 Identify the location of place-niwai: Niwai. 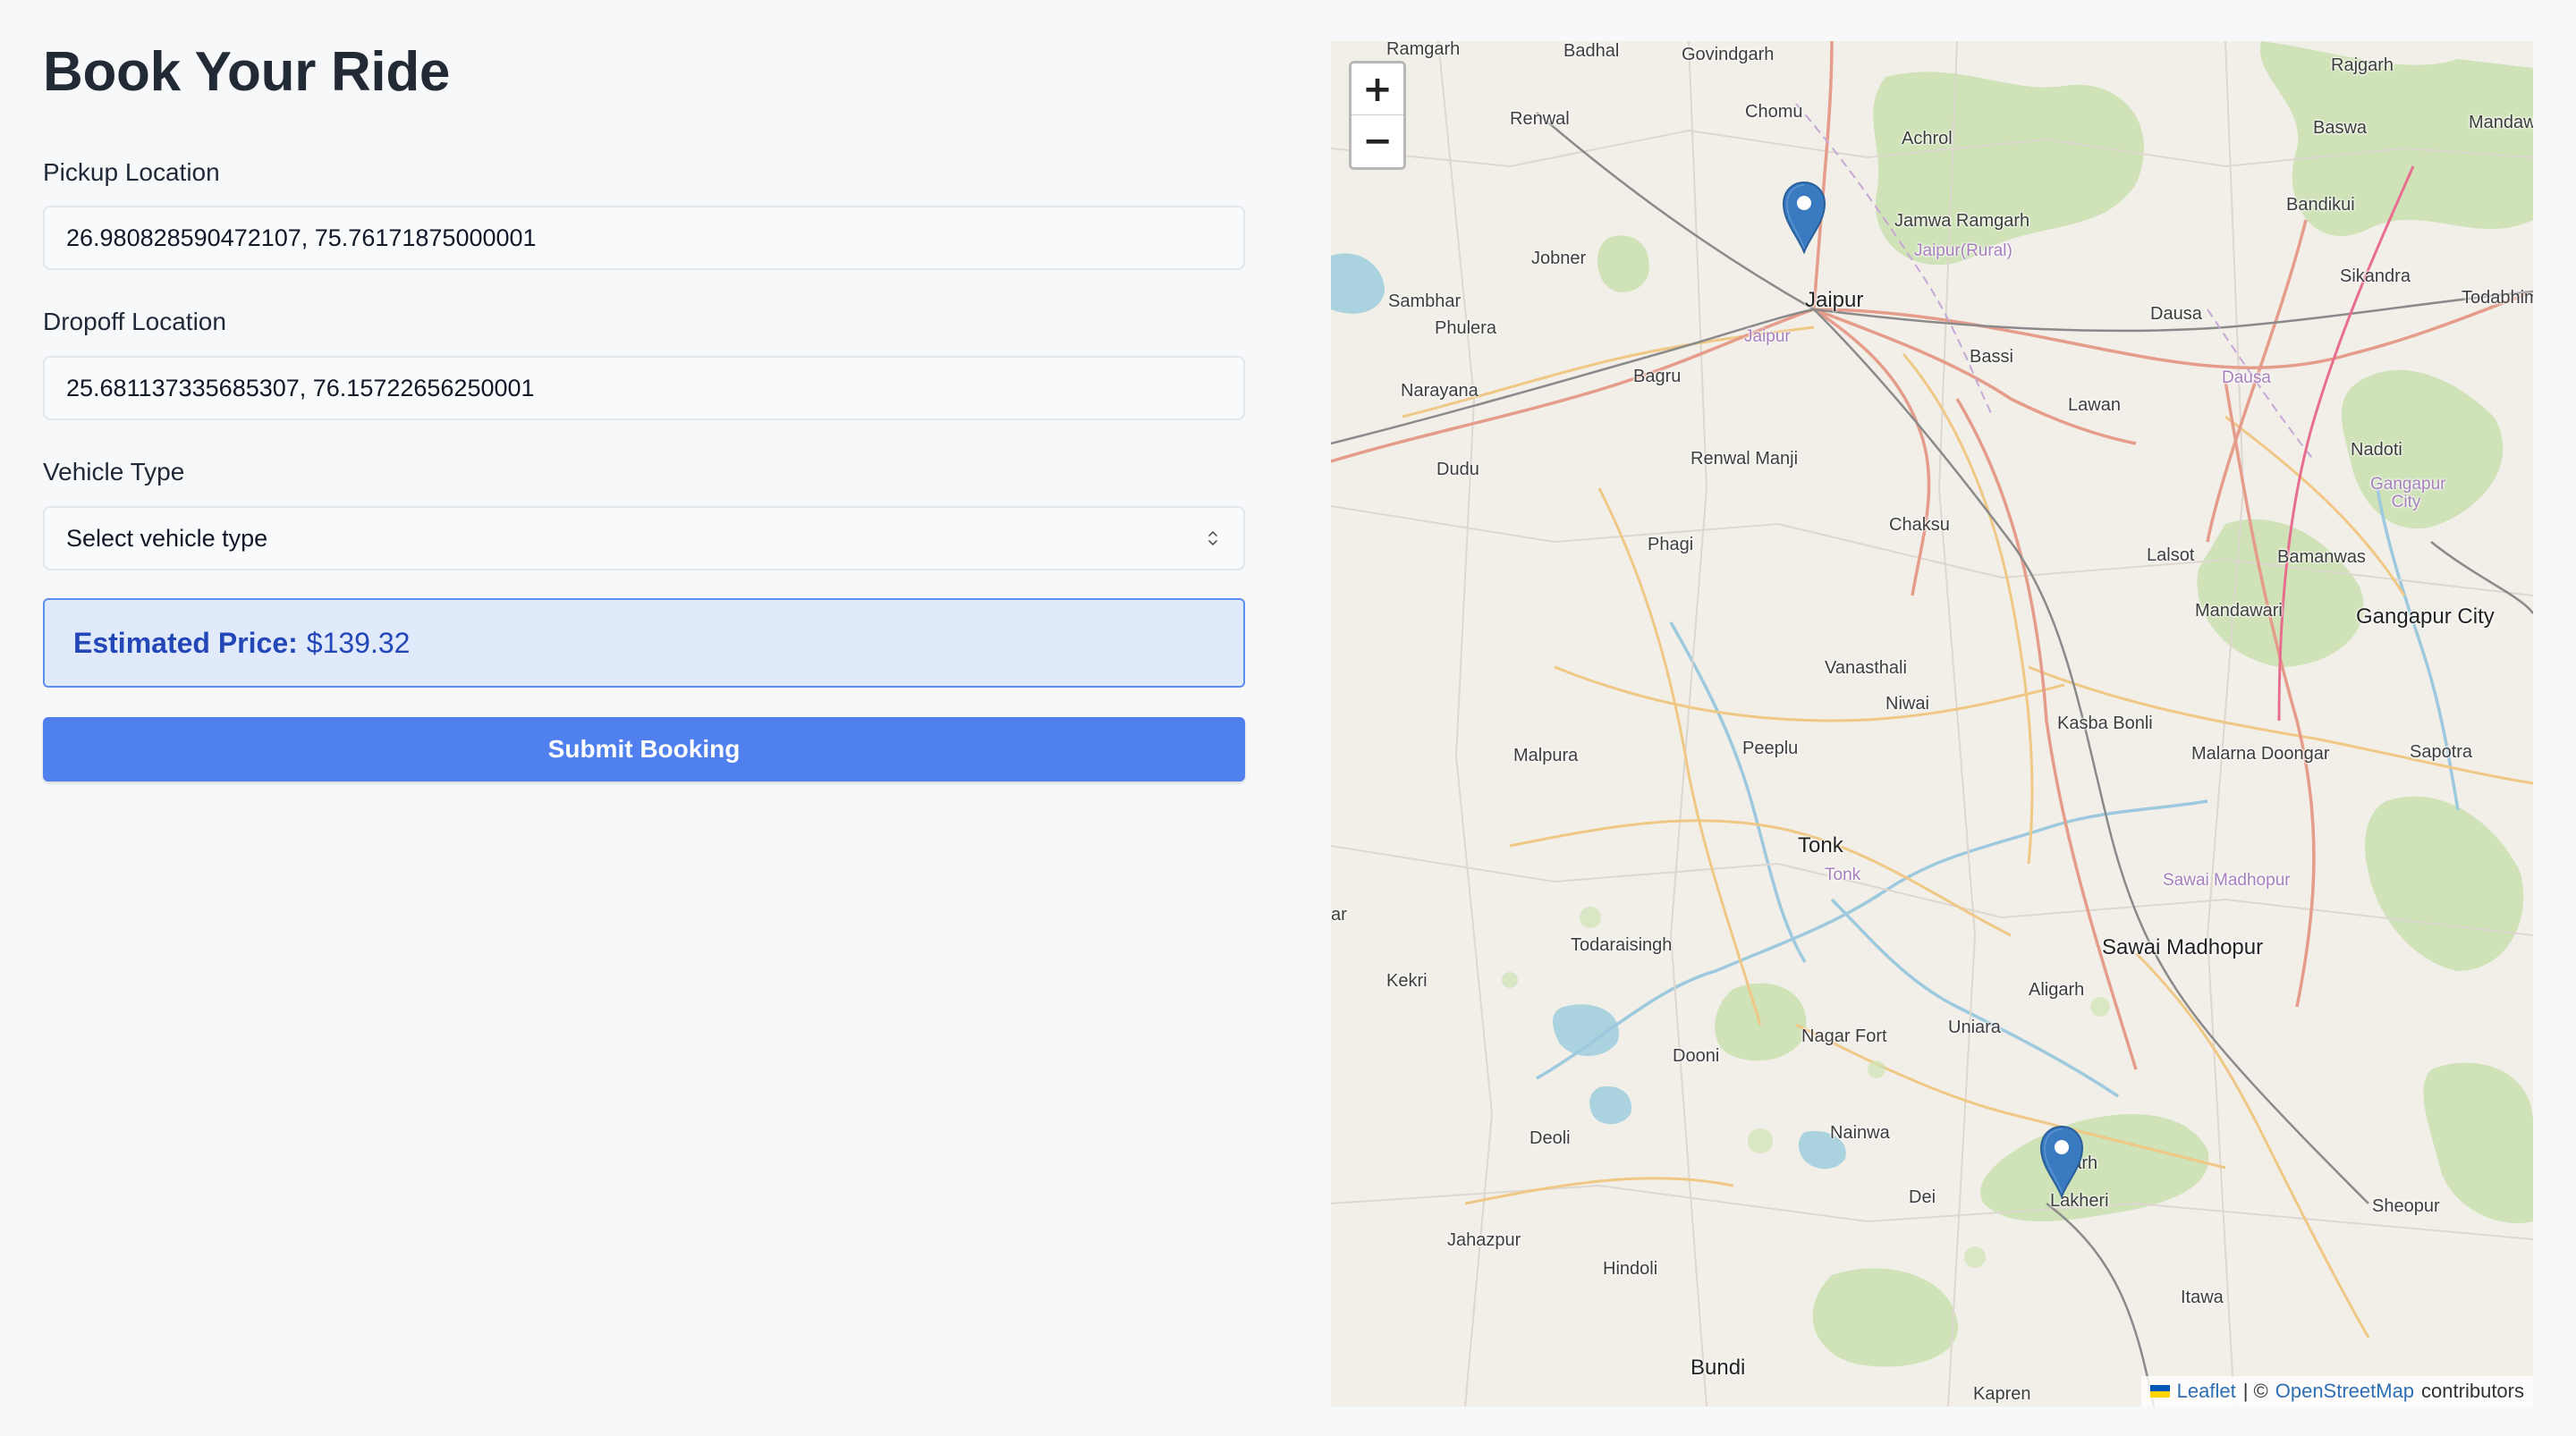
(1907, 704).